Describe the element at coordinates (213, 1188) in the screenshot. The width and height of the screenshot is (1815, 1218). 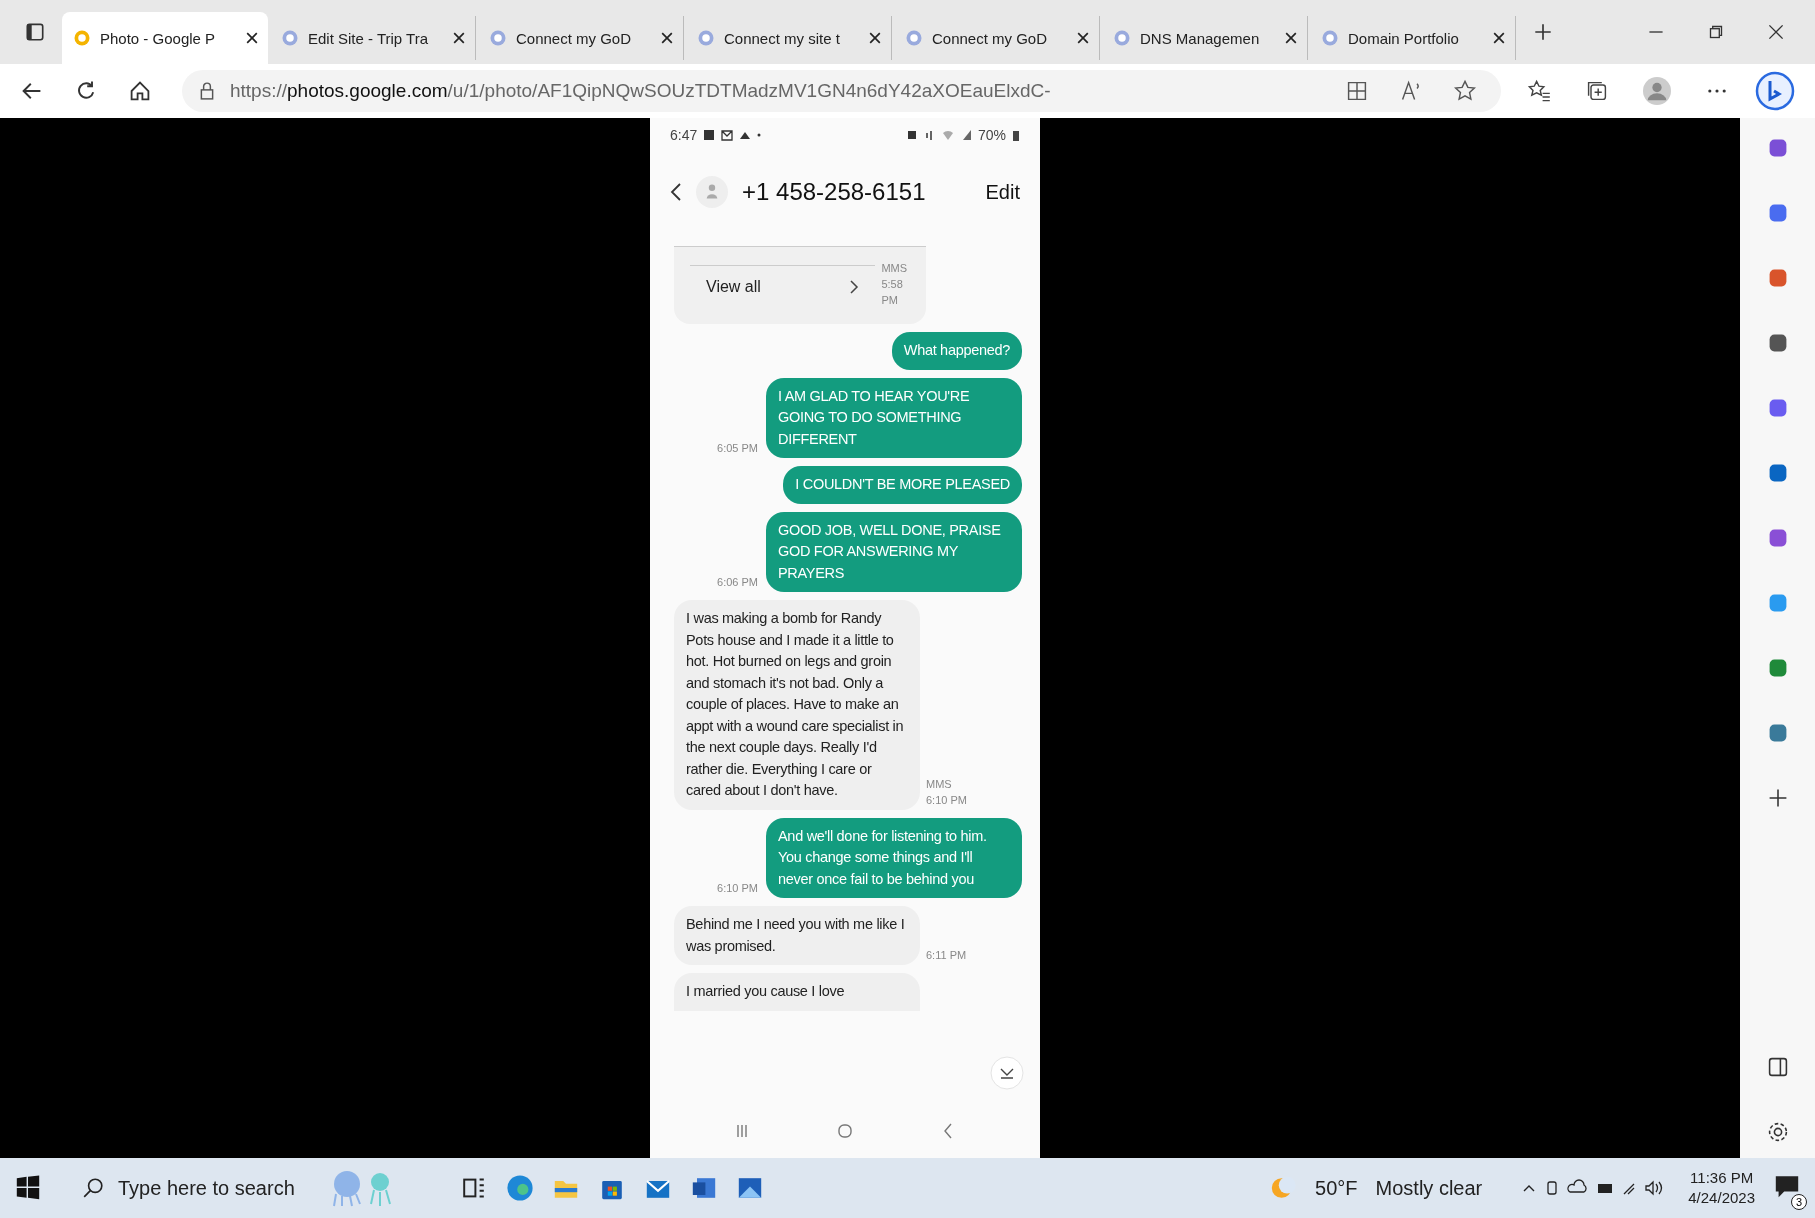
I see `taskbar-search-field: Type here to search` at that location.